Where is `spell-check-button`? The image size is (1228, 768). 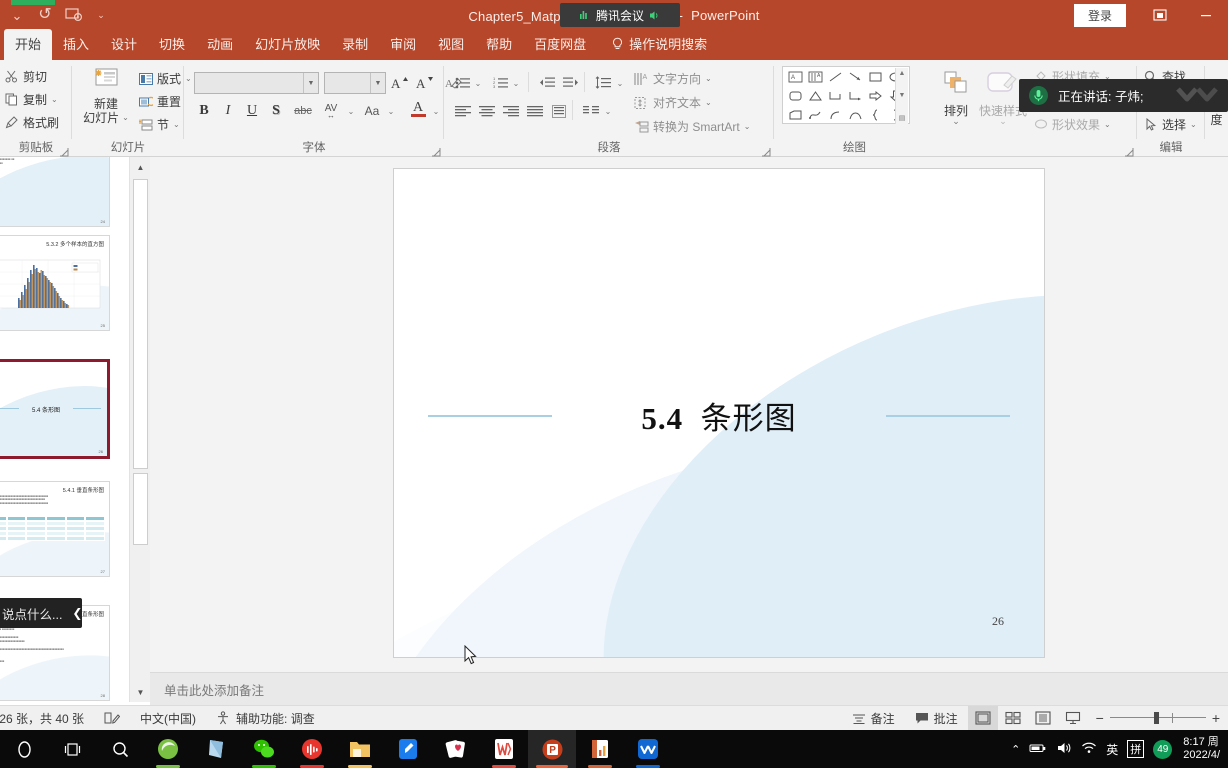
spell-check-button is located at coordinates (112, 718).